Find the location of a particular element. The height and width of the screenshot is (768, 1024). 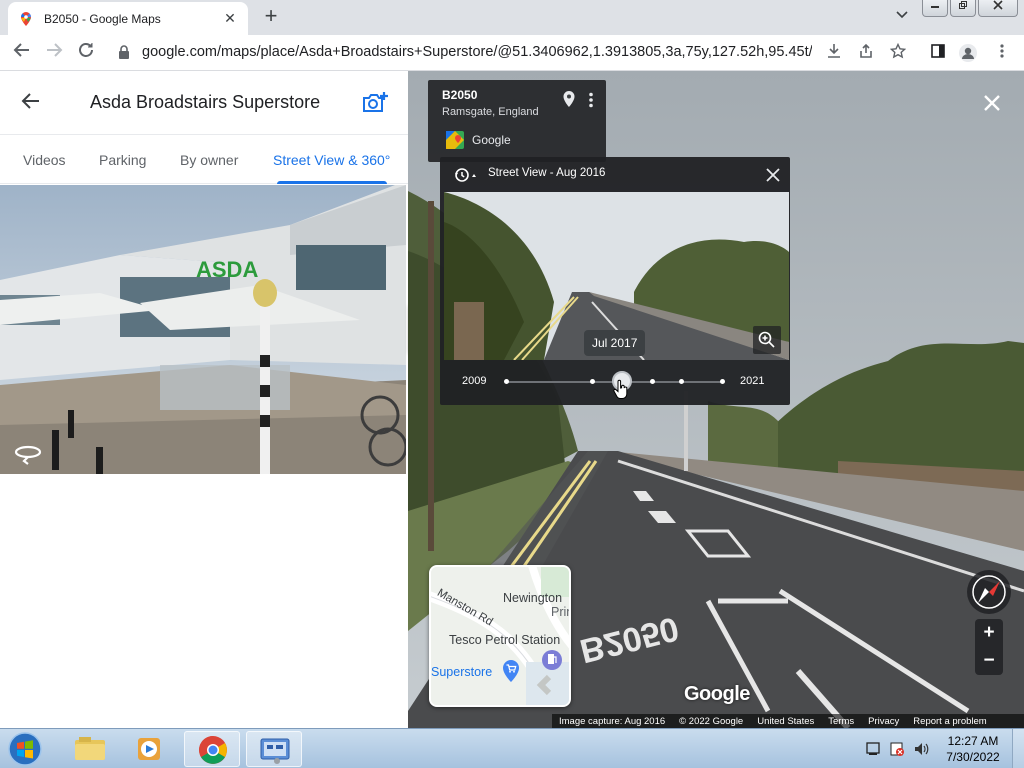

privacy-link: Privacy is located at coordinates (883, 721).